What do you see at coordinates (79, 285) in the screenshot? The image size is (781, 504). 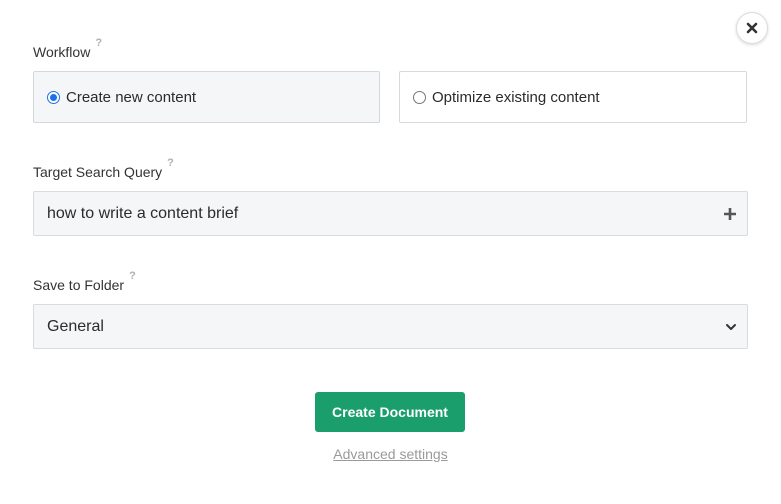 I see `folder-label: Save to Folder` at bounding box center [79, 285].